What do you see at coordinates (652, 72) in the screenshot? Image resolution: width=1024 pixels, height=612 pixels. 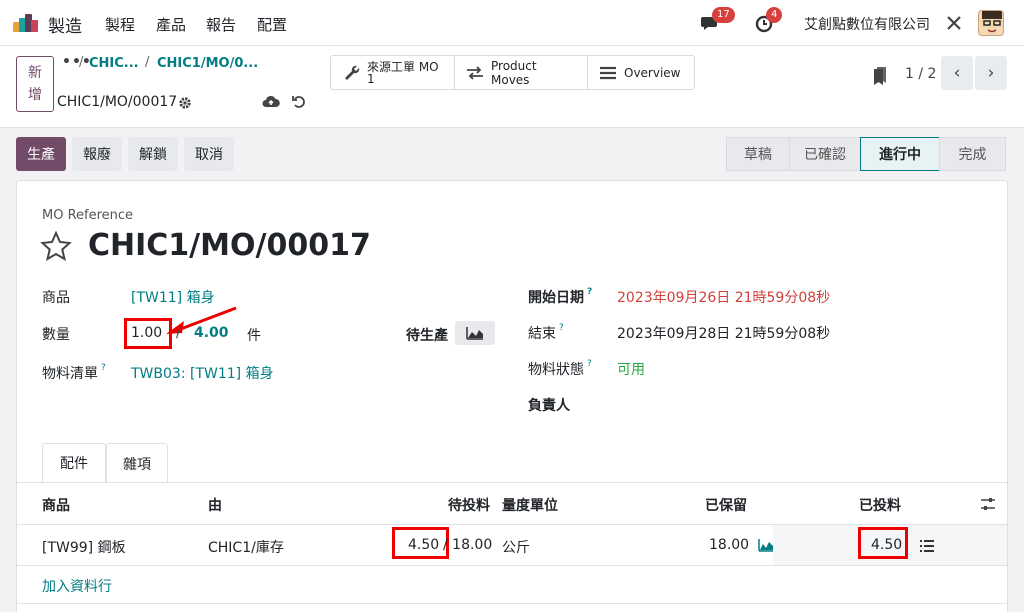 I see `overview-label: Overview` at bounding box center [652, 72].